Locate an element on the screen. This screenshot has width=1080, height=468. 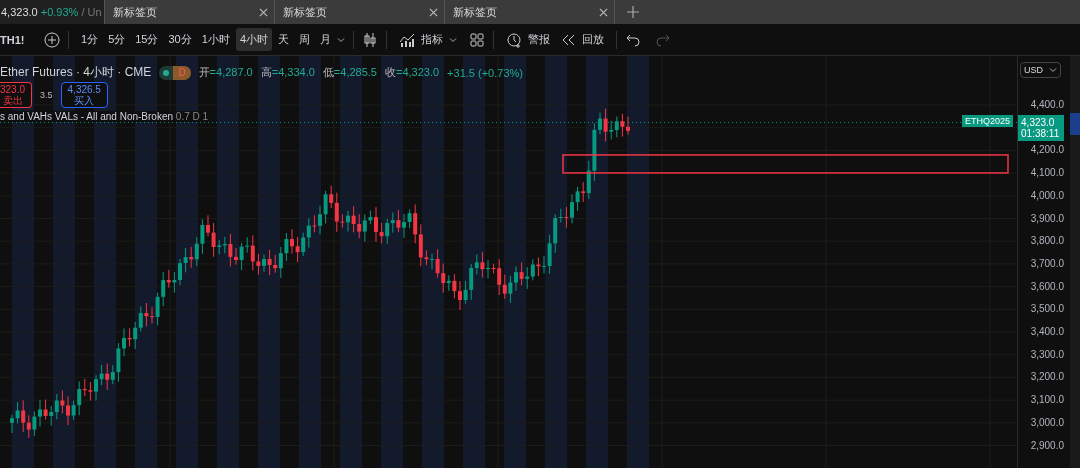
ohlc-value: 开=4,287.0 is located at coordinates (225, 72).